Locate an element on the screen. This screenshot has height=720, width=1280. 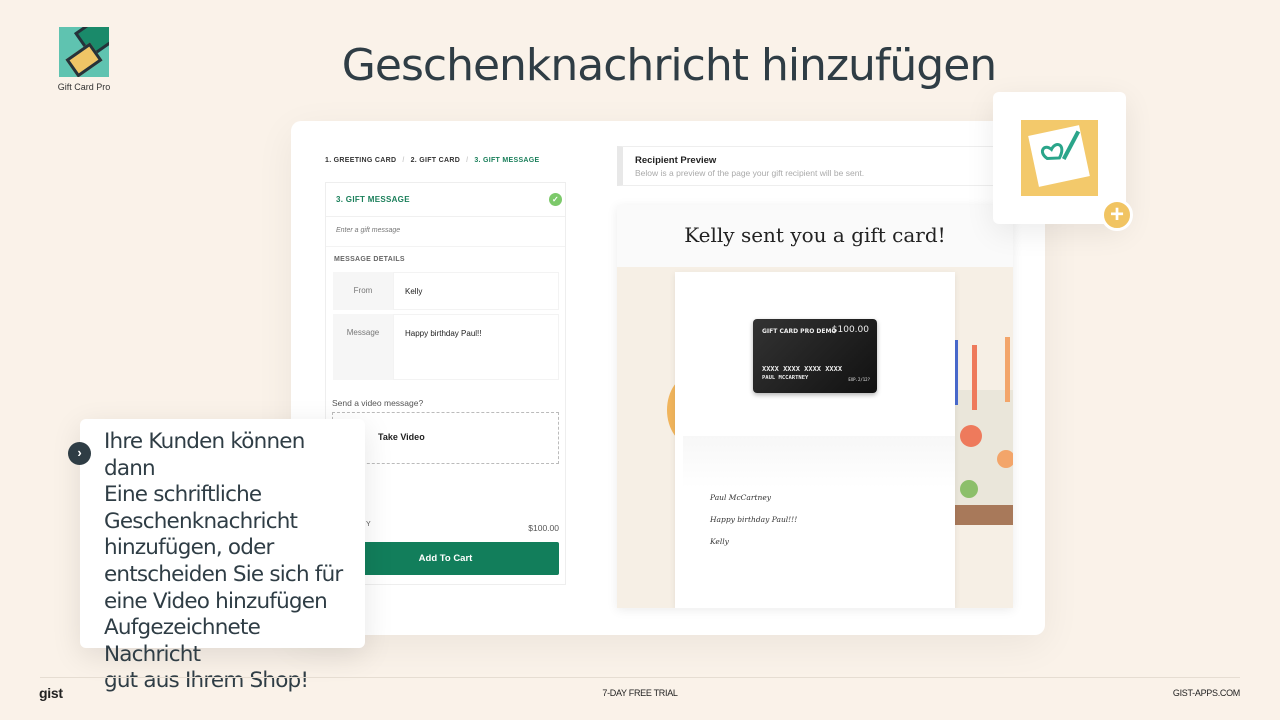
add-to-cart-button: Add To Cart is located at coordinates (445, 558).